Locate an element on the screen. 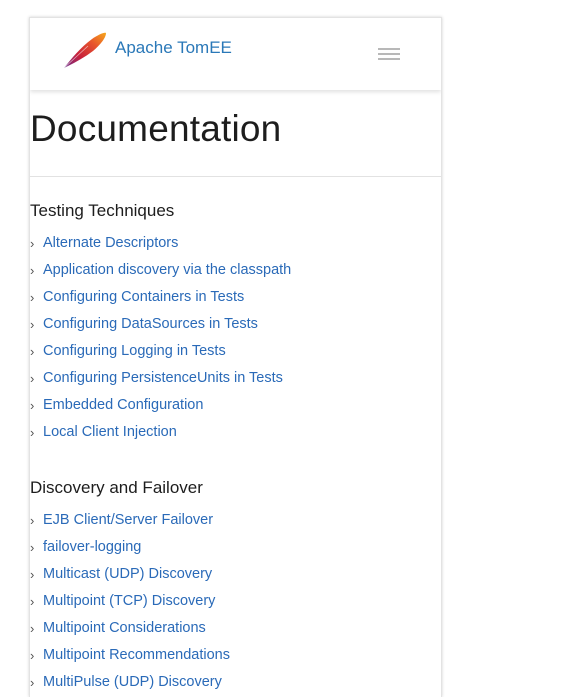  doc-link: Alternate Descriptors is located at coordinates (110, 243).